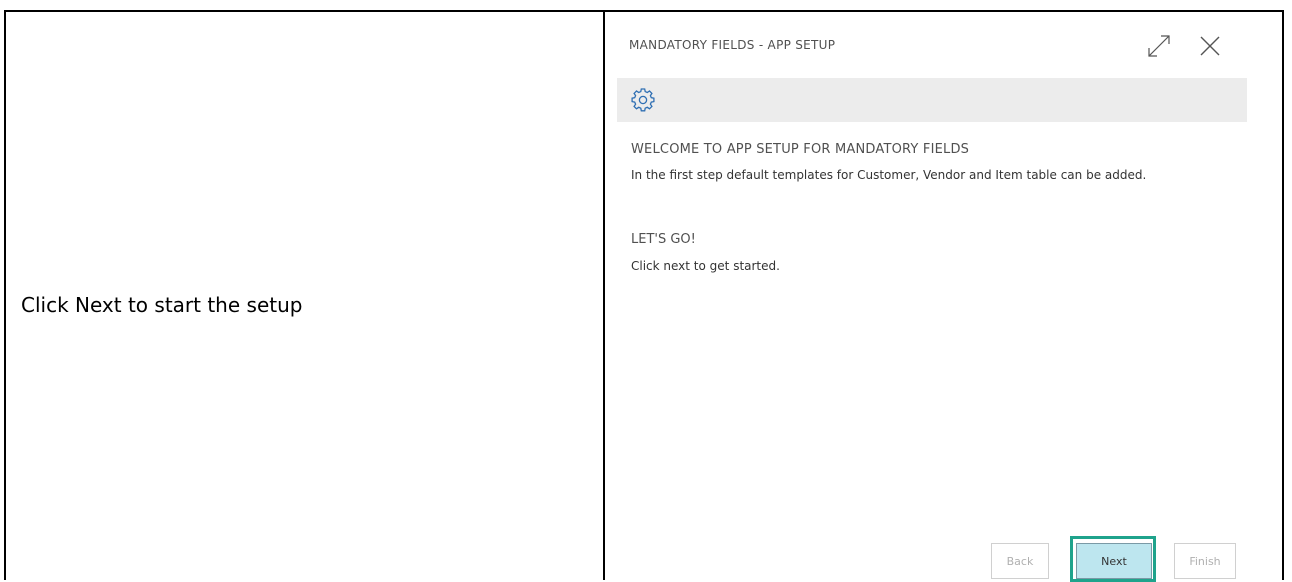 This screenshot has width=1292, height=582. What do you see at coordinates (732, 45) in the screenshot?
I see `dialog-title: MANDATORY FIELDS - APP SETUP` at bounding box center [732, 45].